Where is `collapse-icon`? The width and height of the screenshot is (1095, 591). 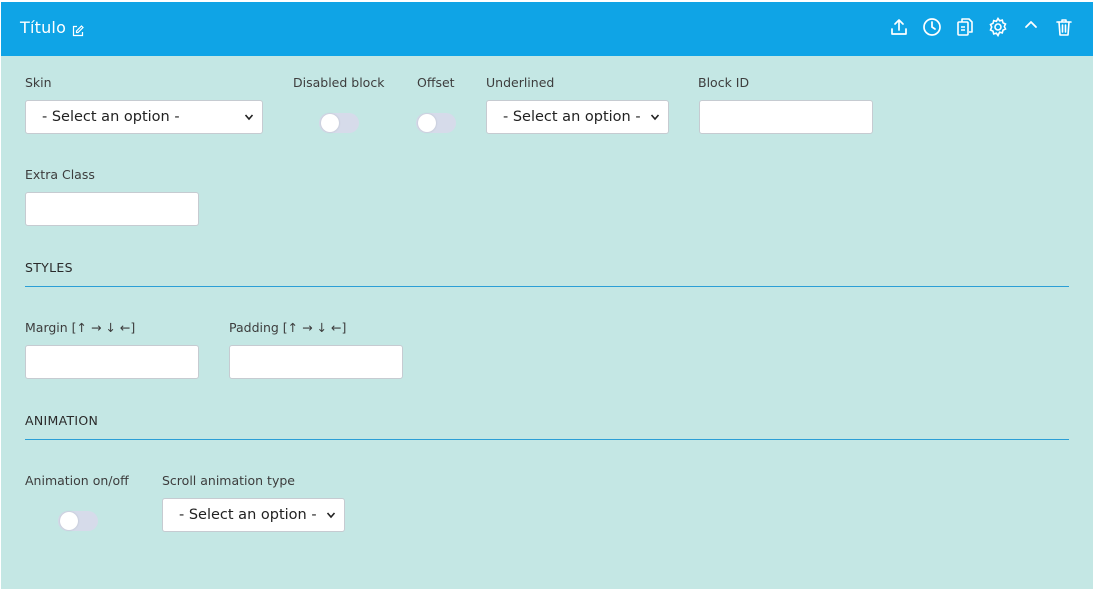
collapse-icon is located at coordinates (1031, 27).